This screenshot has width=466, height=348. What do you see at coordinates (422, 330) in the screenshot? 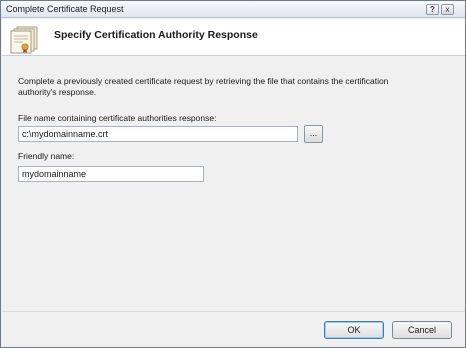
I see `cancel-button: Cancel` at bounding box center [422, 330].